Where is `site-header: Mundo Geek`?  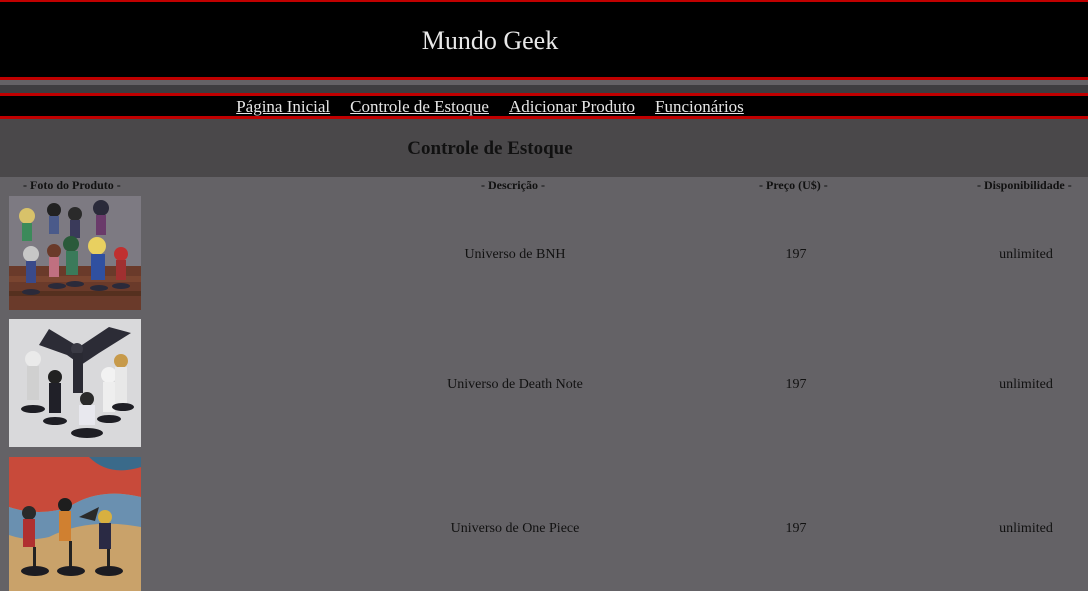 site-header: Mundo Geek is located at coordinates (544, 40).